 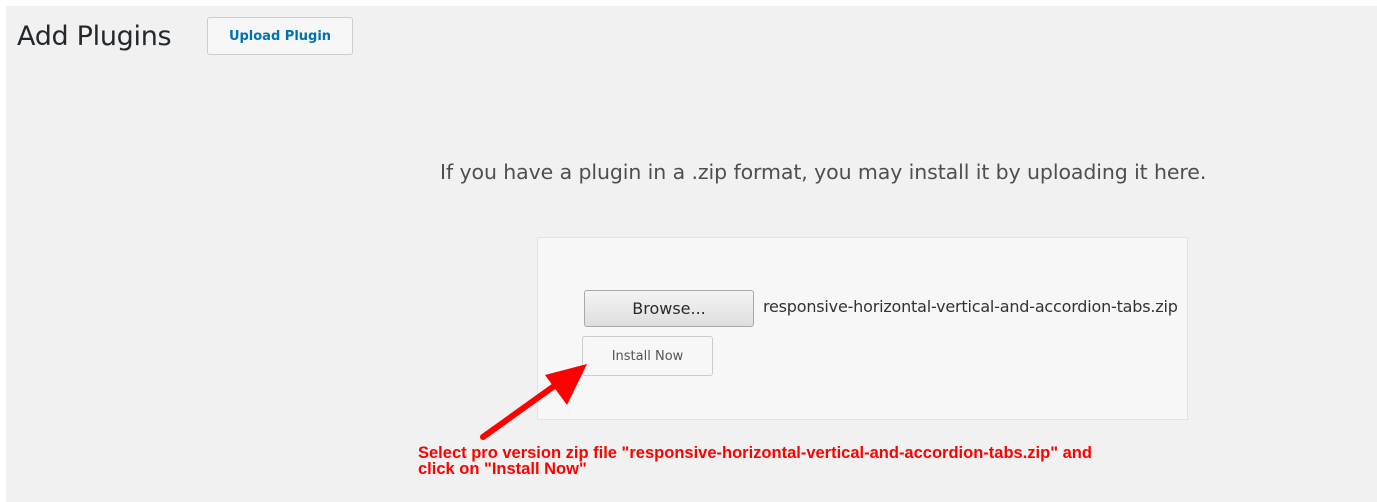 I want to click on annotation-arrow-icon, so click(x=533, y=402).